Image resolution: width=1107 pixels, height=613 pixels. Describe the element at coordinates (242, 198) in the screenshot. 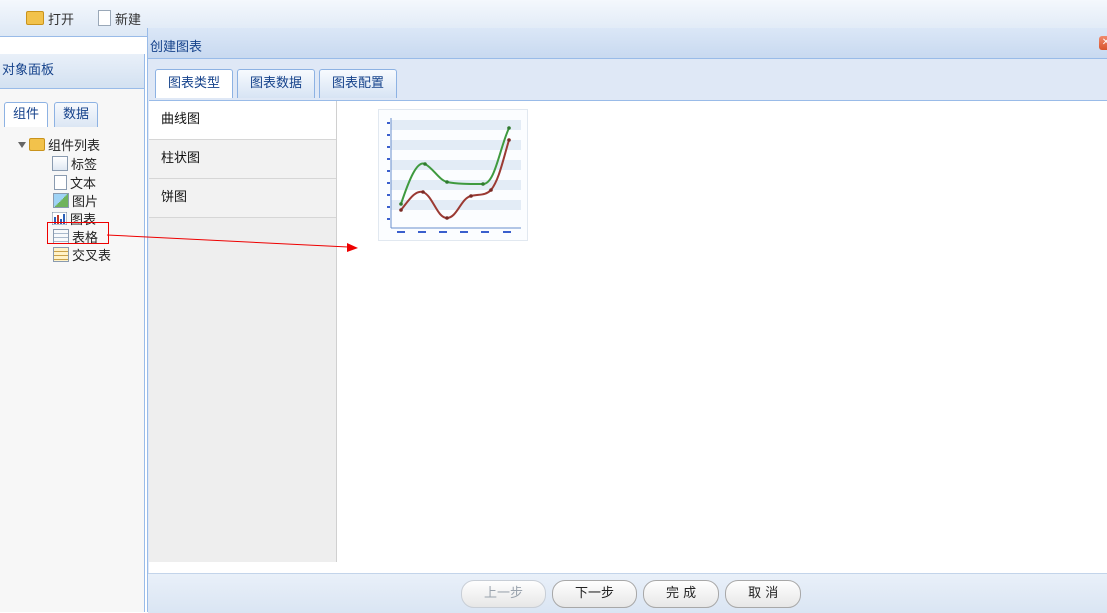

I see `chart-type-pie: 饼图` at that location.